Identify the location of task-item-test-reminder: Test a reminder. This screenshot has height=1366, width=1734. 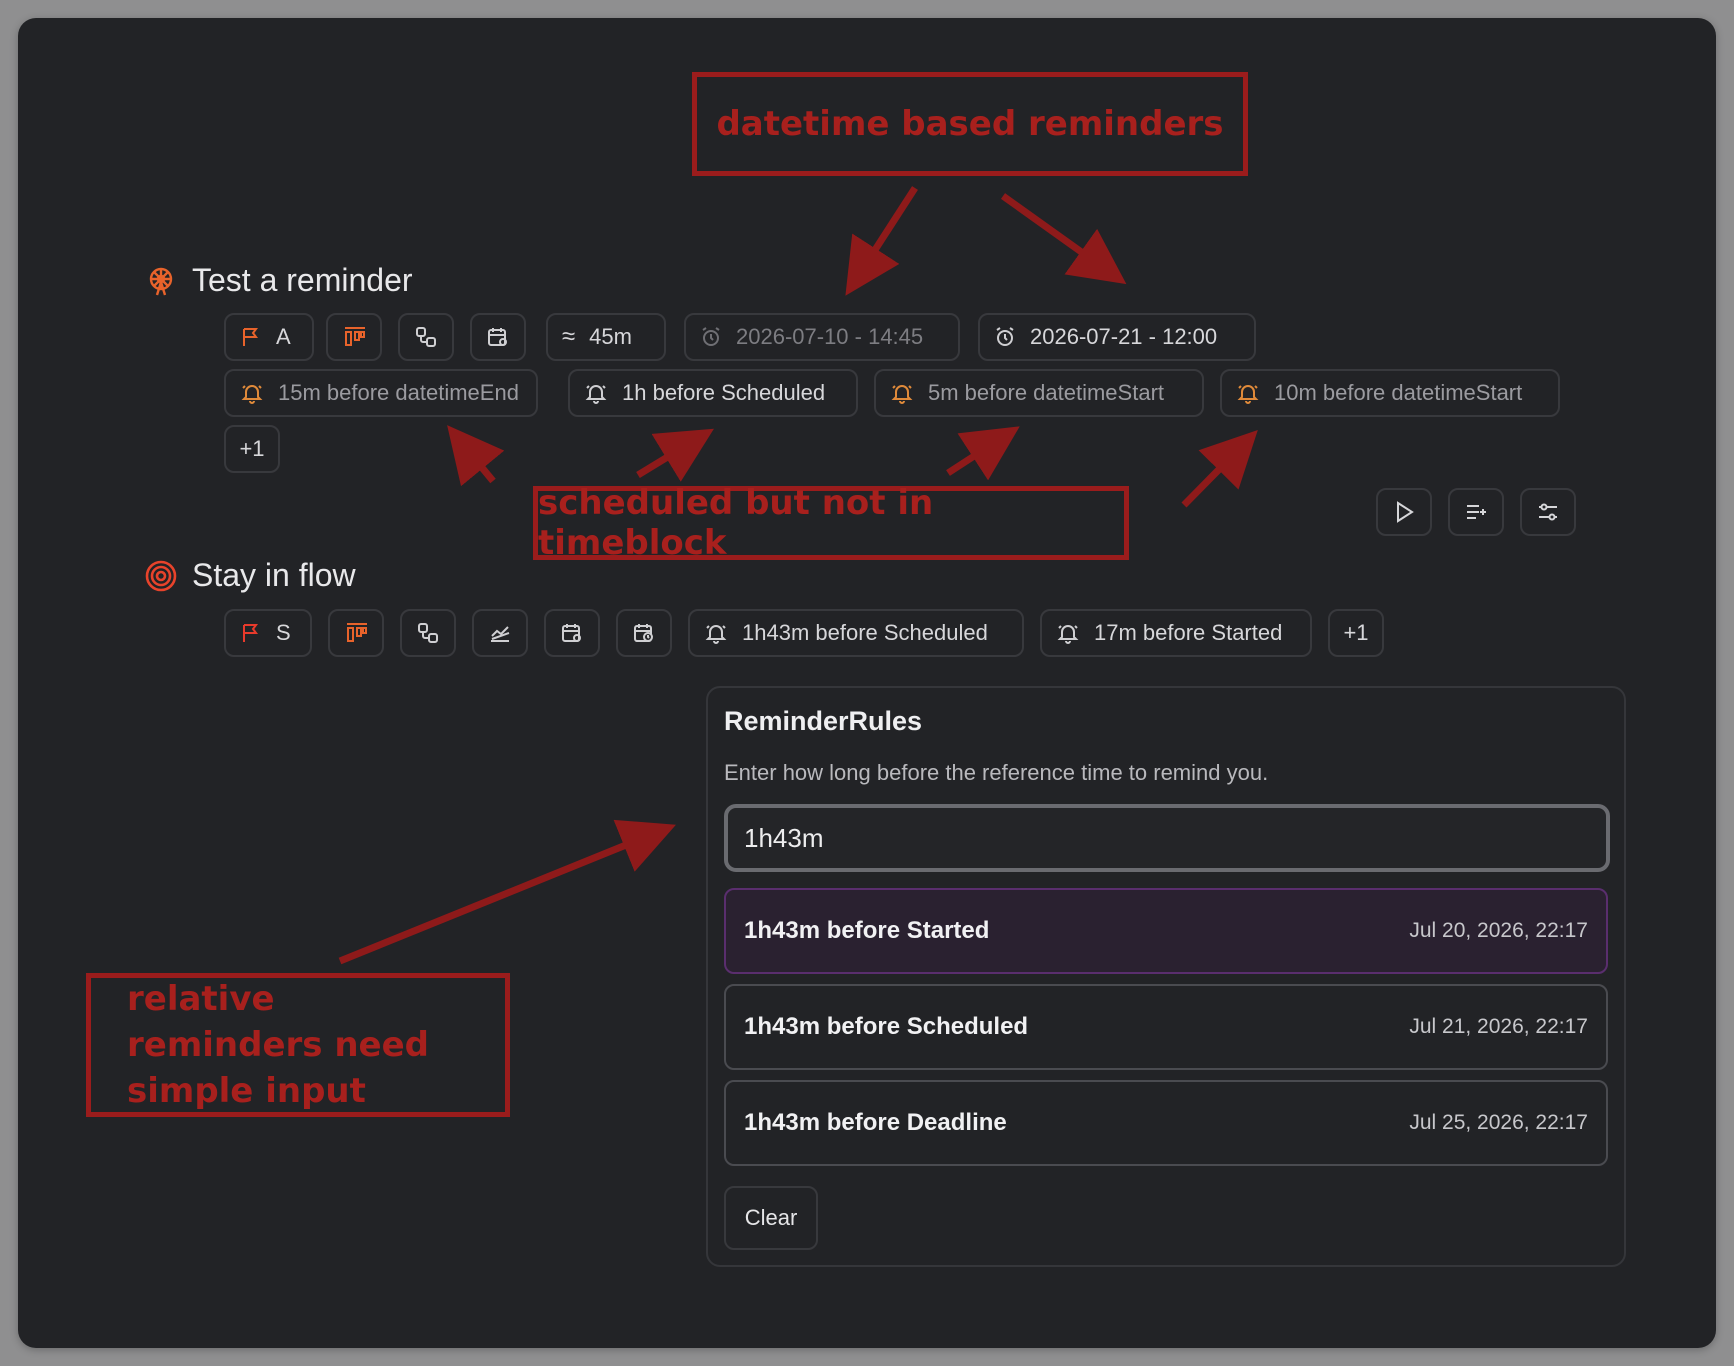
(278, 280).